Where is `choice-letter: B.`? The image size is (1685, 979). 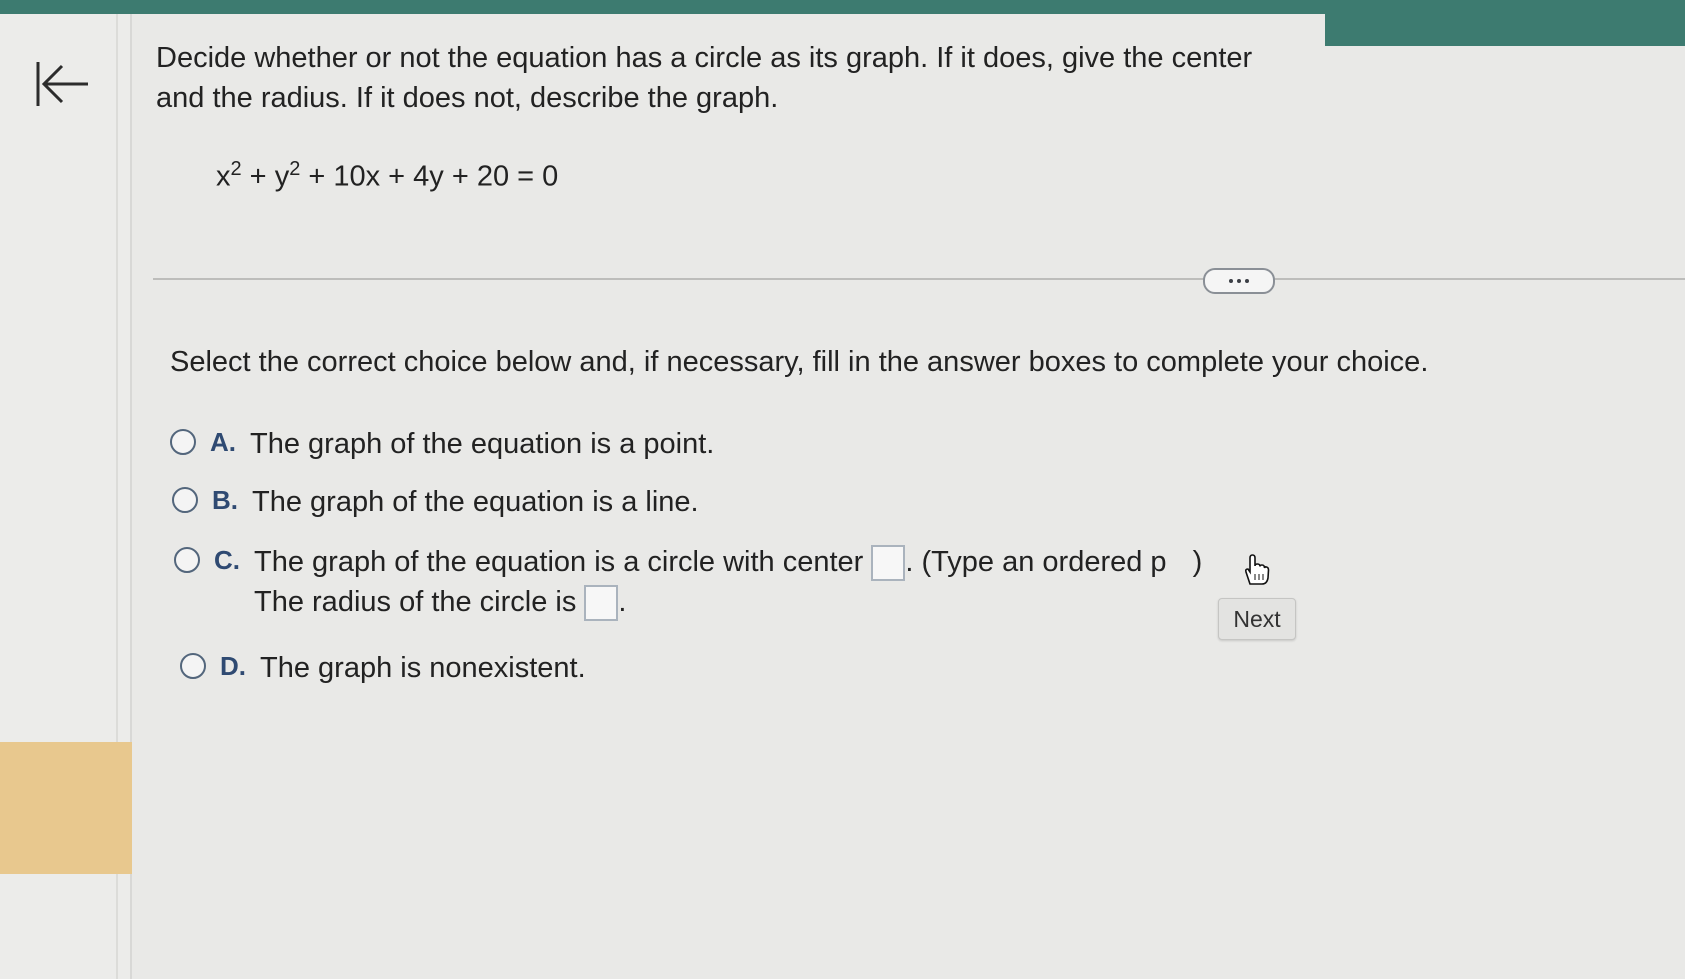
choice-letter: B. is located at coordinates (225, 500).